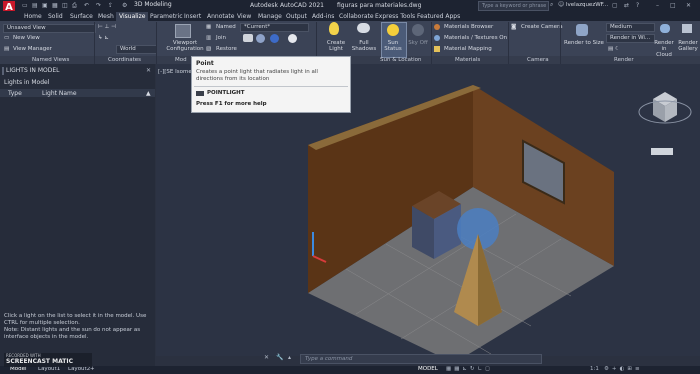  I want to click on column-light-name: Light Name, so click(59, 93).